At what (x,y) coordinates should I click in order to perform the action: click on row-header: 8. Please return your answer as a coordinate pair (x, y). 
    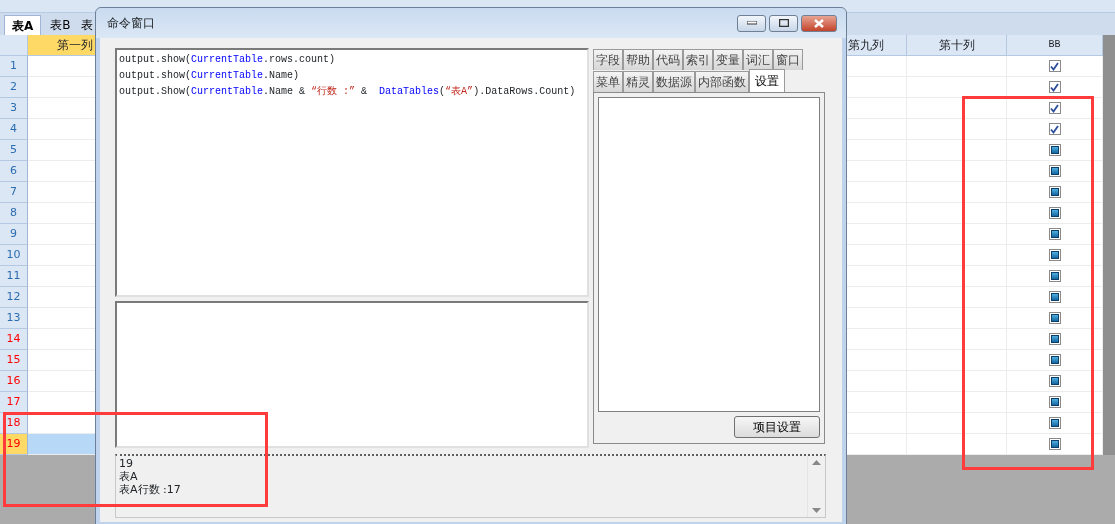
    Looking at the image, I should click on (14, 213).